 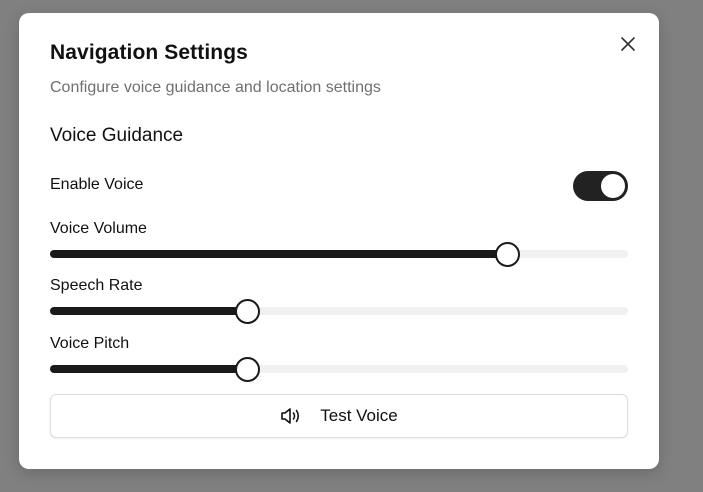 What do you see at coordinates (613, 186) in the screenshot?
I see `toggle-knob` at bounding box center [613, 186].